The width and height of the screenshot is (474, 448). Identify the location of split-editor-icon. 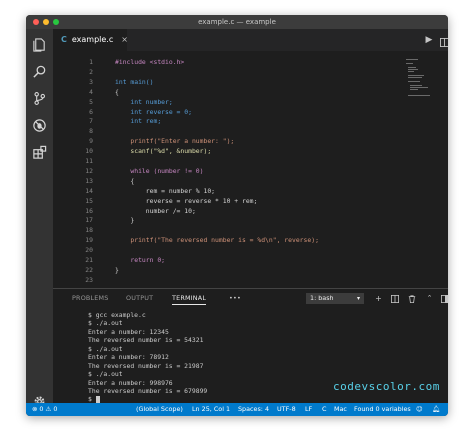
(444, 42).